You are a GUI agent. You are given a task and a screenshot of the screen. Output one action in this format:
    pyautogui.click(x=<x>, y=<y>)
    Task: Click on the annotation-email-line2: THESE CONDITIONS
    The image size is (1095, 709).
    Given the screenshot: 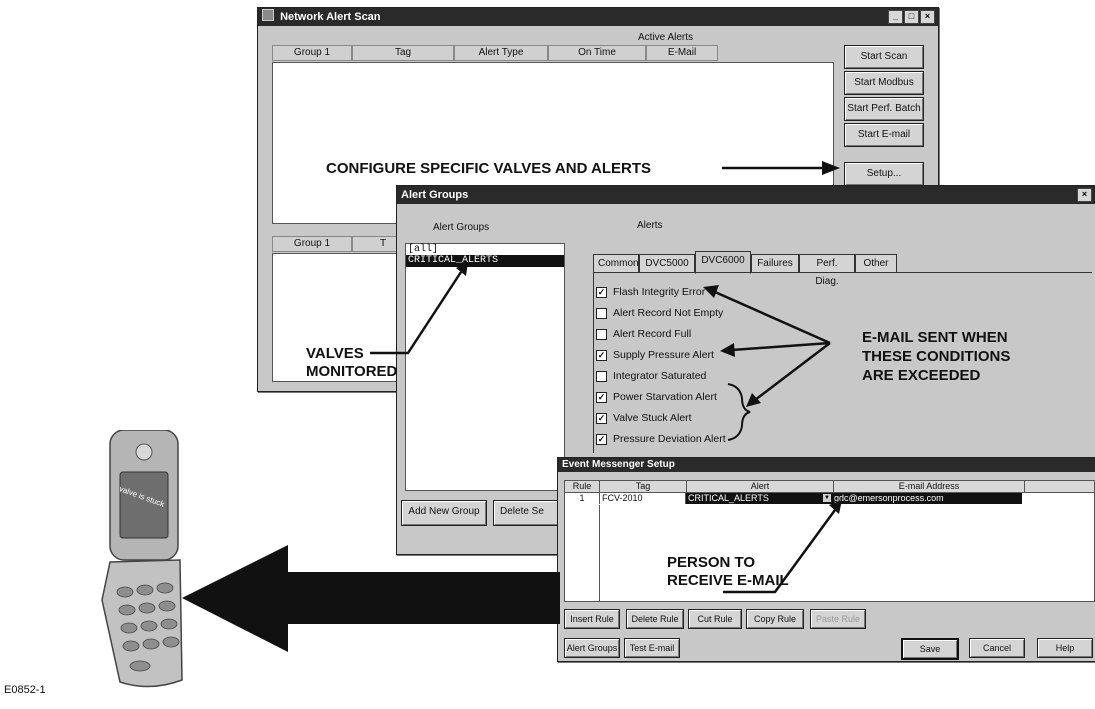 What is the action you would take?
    pyautogui.click(x=936, y=356)
    